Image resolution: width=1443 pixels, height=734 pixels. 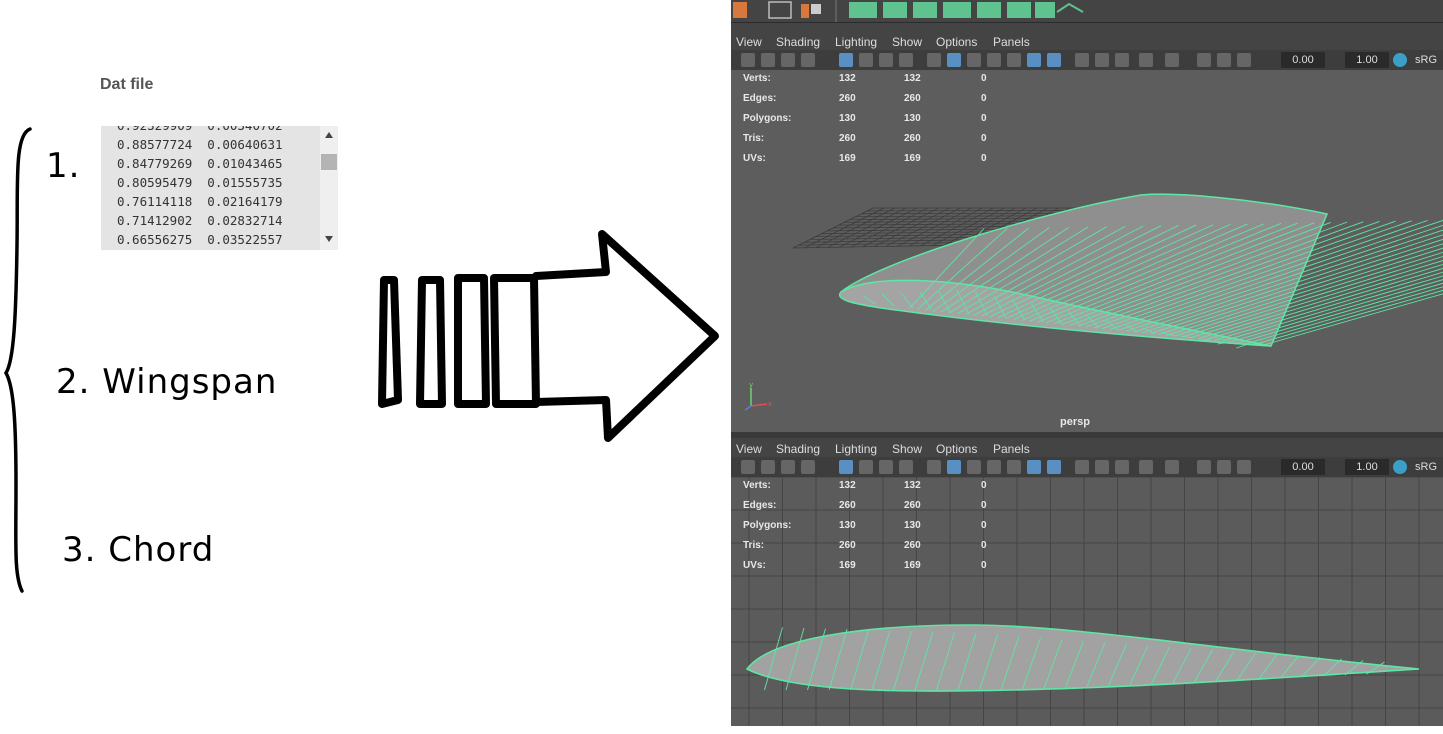 I want to click on hud-b: 169, so click(x=912, y=565).